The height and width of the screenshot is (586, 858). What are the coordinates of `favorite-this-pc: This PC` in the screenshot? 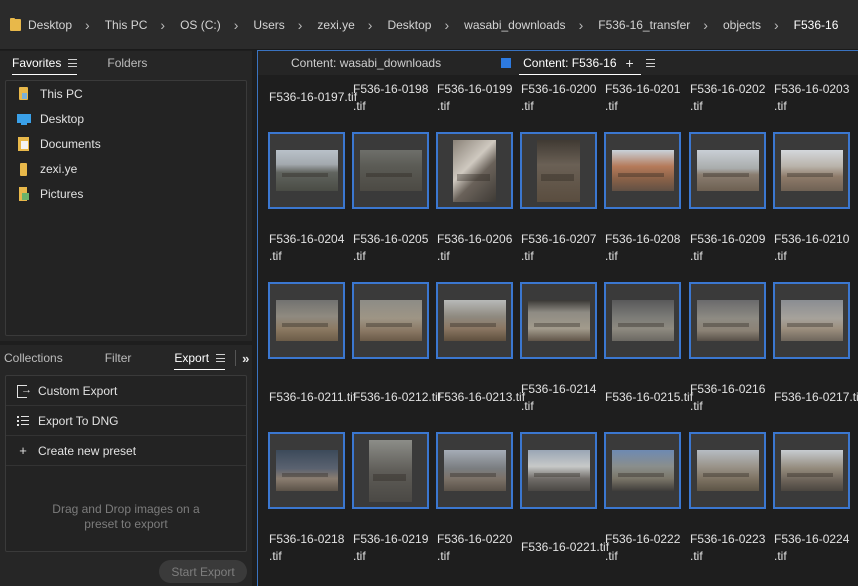 It's located at (126, 93).